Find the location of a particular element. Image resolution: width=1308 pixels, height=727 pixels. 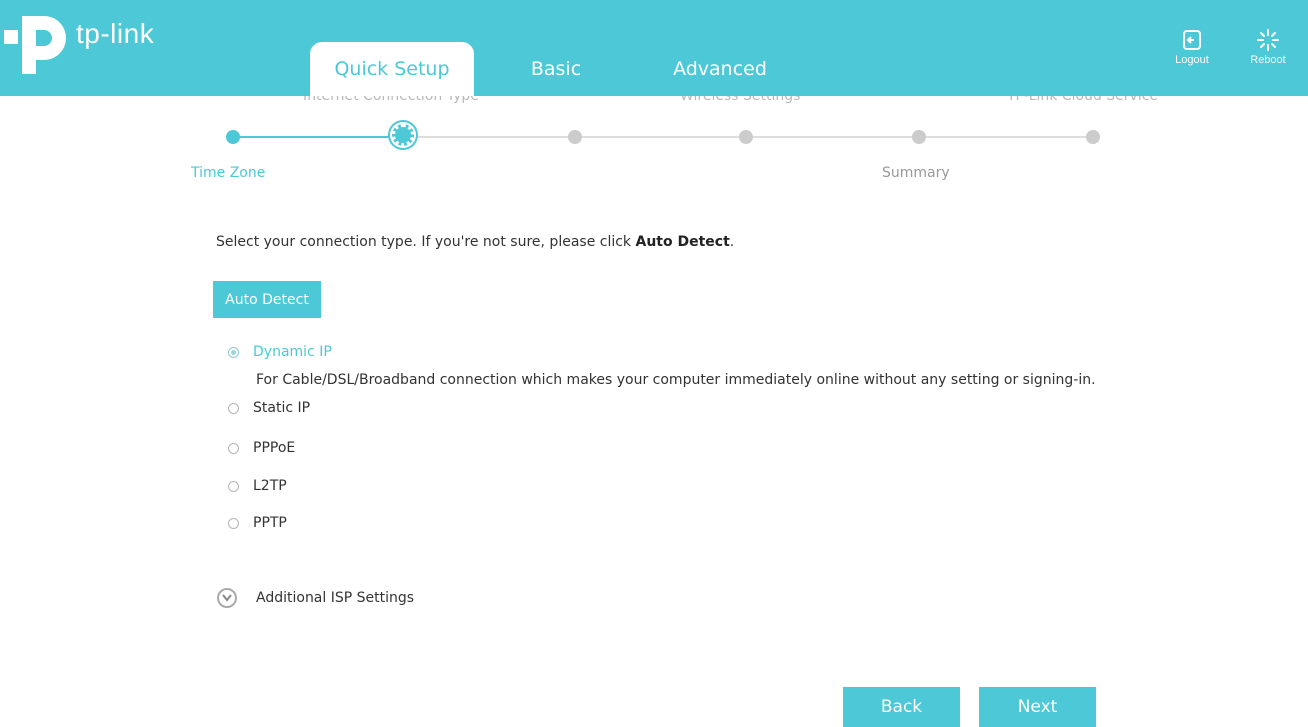

logout-icon is located at coordinates (1192, 41).